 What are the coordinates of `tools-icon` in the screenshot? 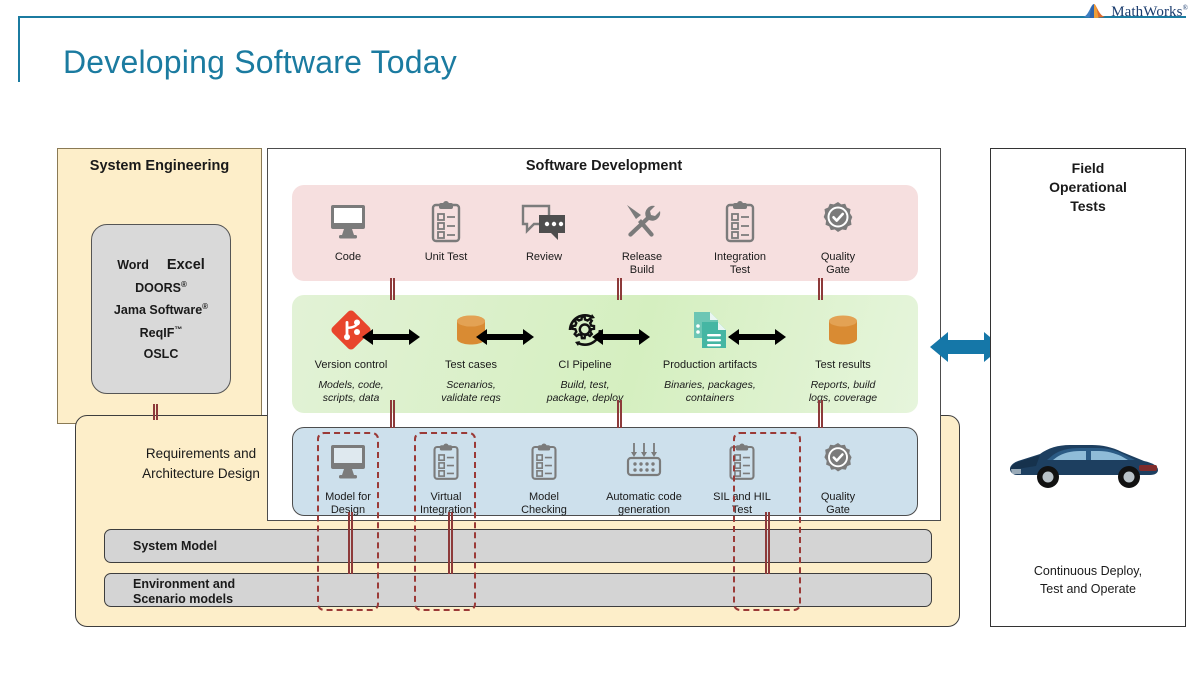 It's located at (642, 222).